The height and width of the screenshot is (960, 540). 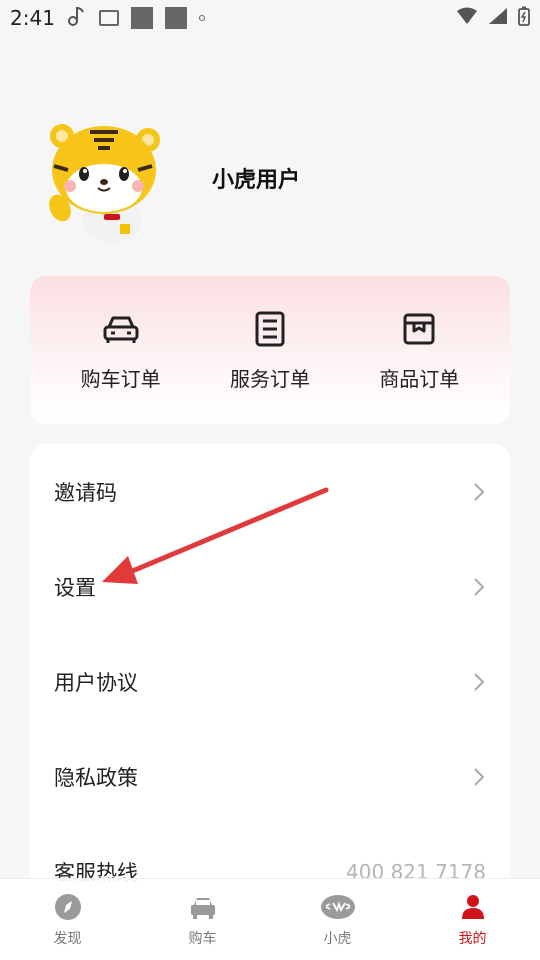 I want to click on gallery-notification-icon, so click(x=108, y=18).